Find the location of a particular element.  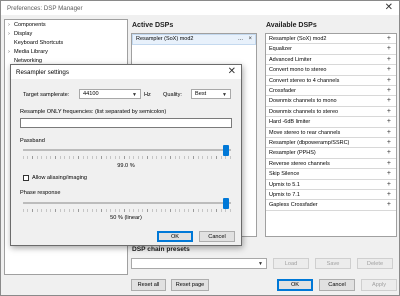

remove-icon: × is located at coordinates (250, 39).